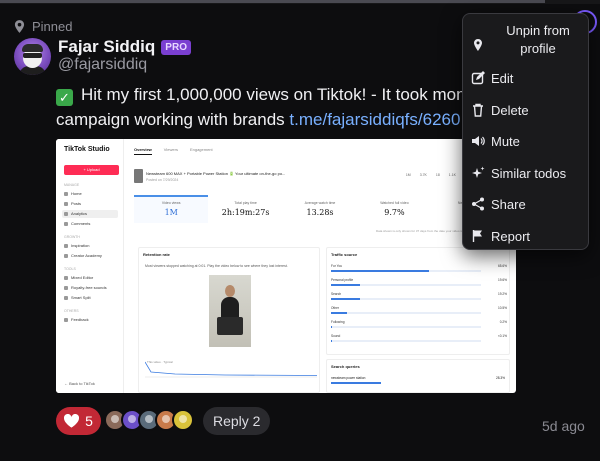 Image resolution: width=600 pixels, height=461 pixels. I want to click on avatar-hair, so click(32, 48).